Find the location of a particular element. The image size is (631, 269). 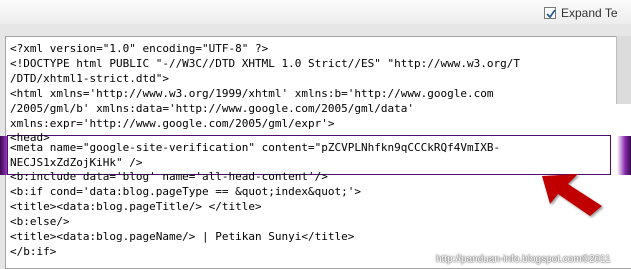

expand-checkbox is located at coordinates (550, 13).